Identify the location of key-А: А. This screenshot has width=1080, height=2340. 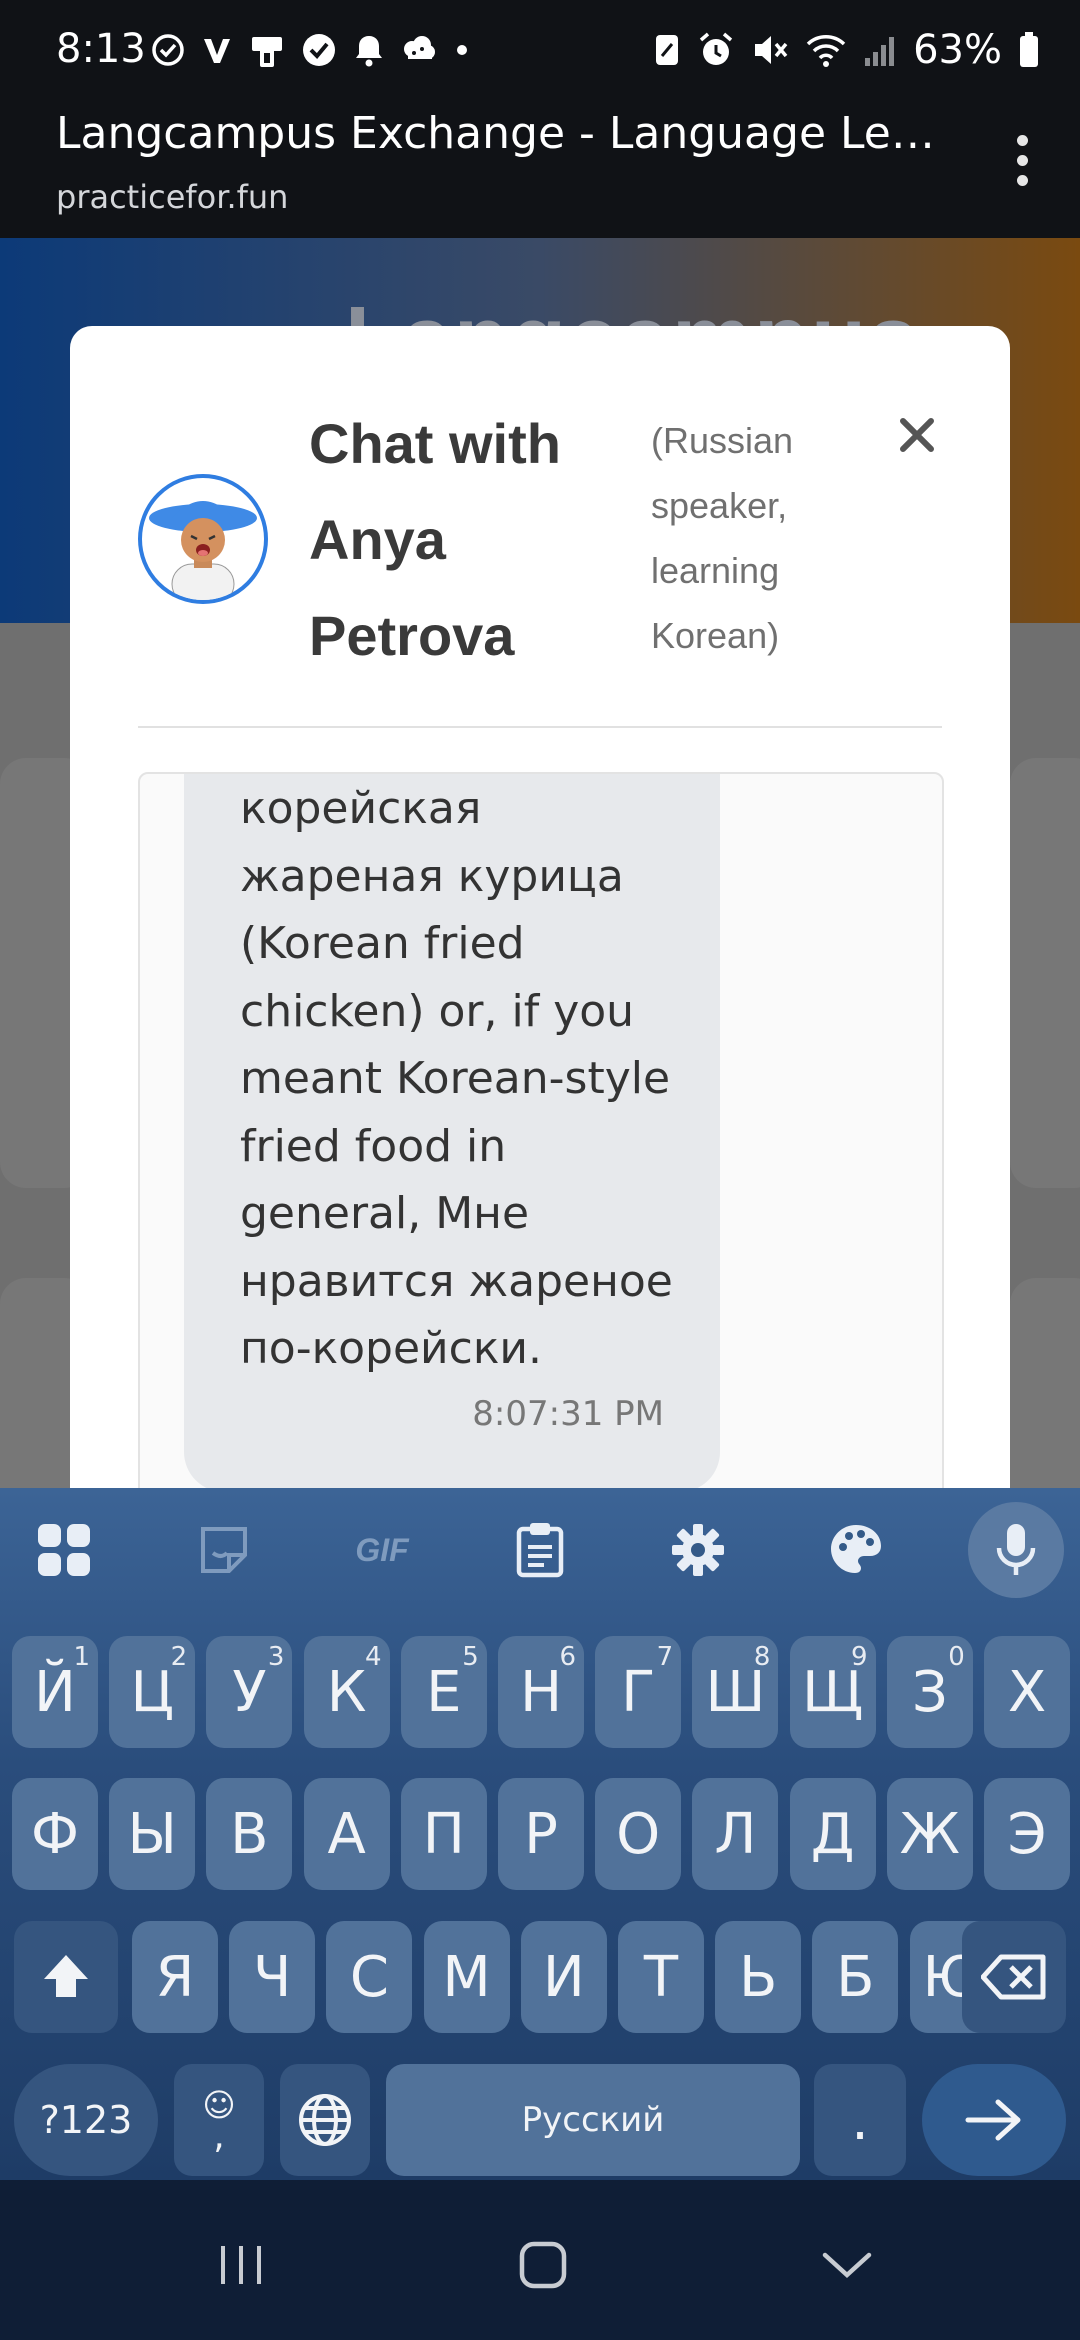
(346, 1834).